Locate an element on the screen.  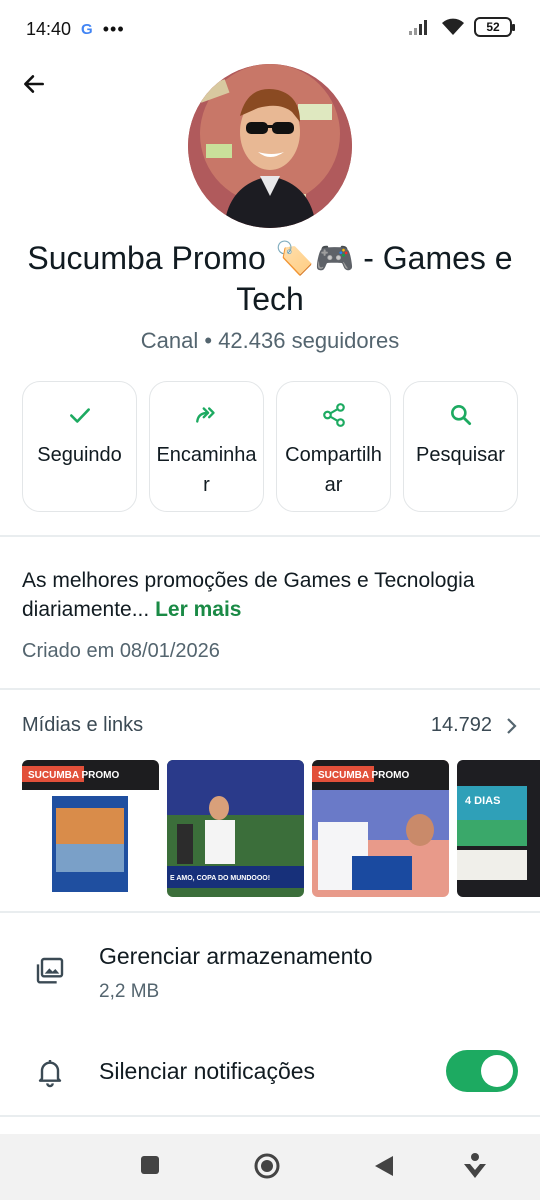
signal-icon is located at coordinates (418, 27).